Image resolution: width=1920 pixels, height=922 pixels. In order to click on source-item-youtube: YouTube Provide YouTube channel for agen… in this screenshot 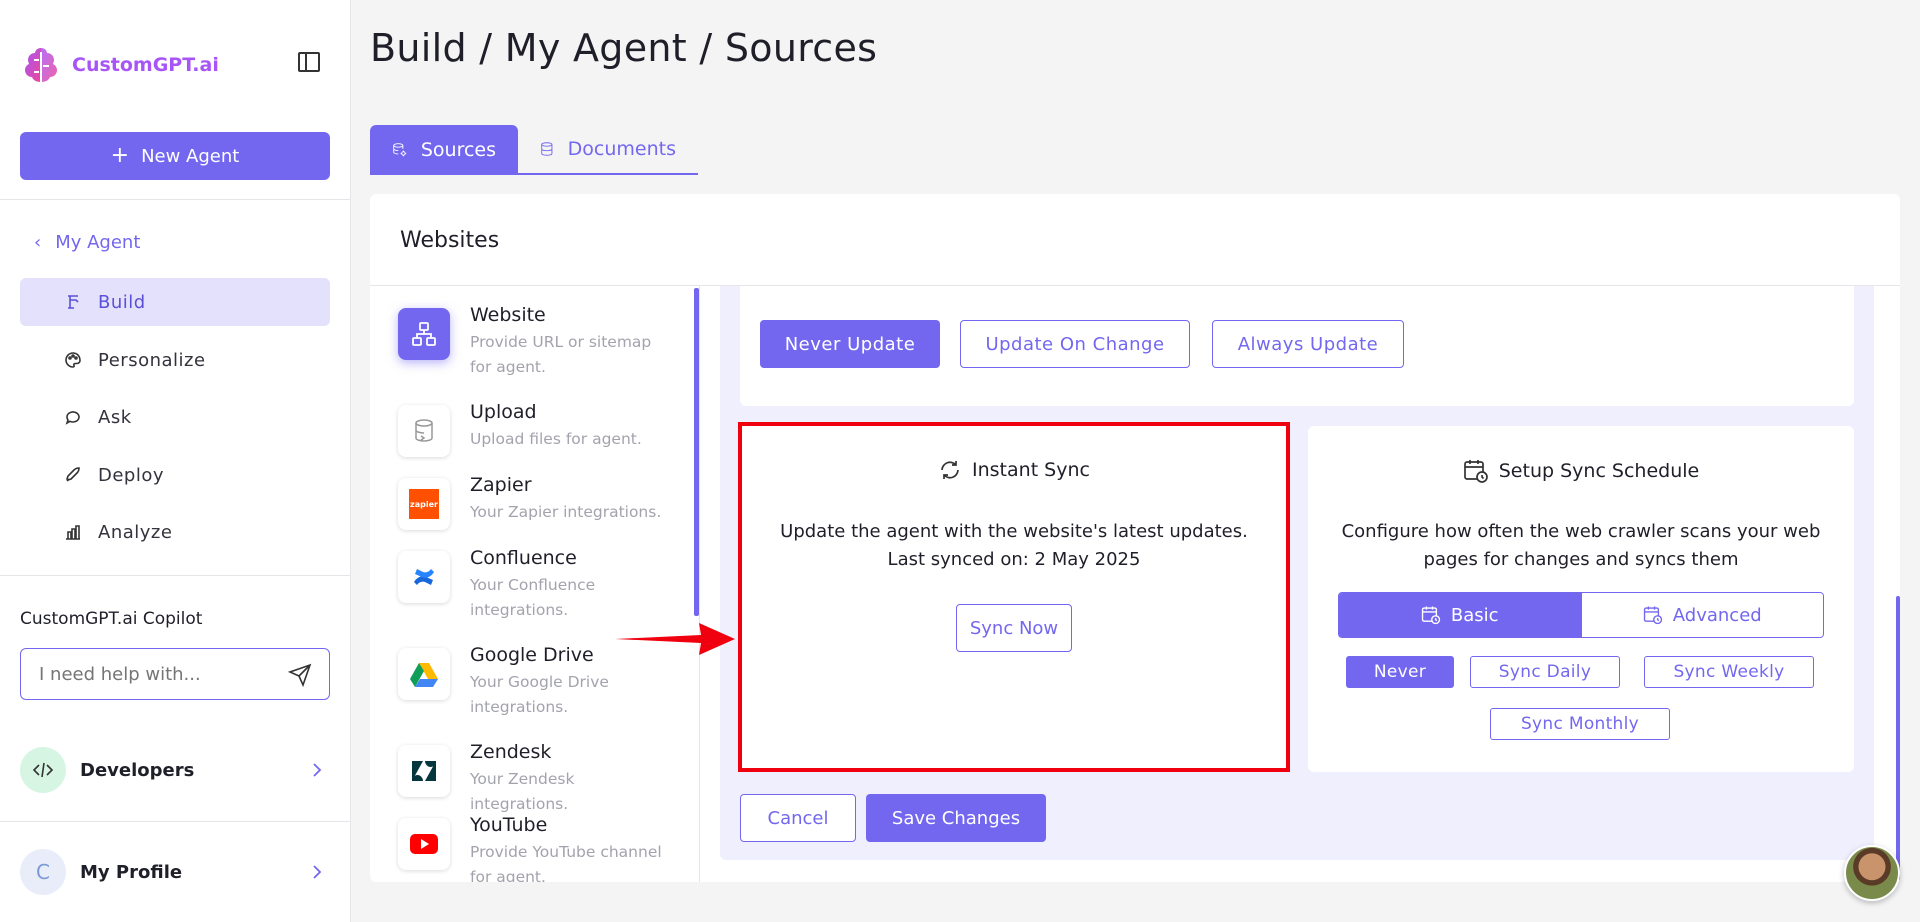, I will do `click(543, 848)`.